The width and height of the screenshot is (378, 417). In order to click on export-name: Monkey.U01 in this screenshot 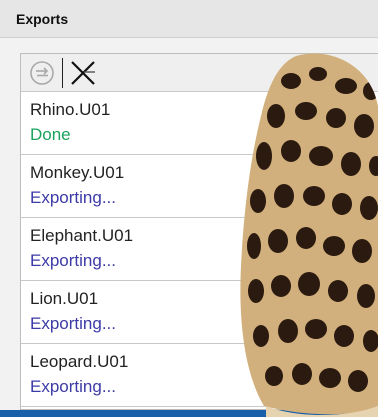, I will do `click(77, 172)`.